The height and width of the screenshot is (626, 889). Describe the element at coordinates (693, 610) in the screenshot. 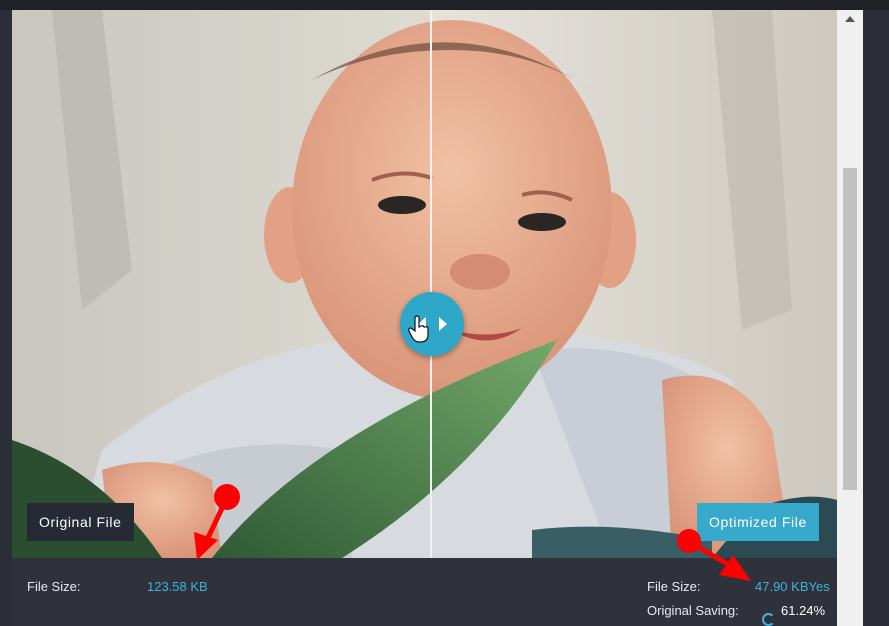

I see `original-saving-label: Original Saving:` at that location.